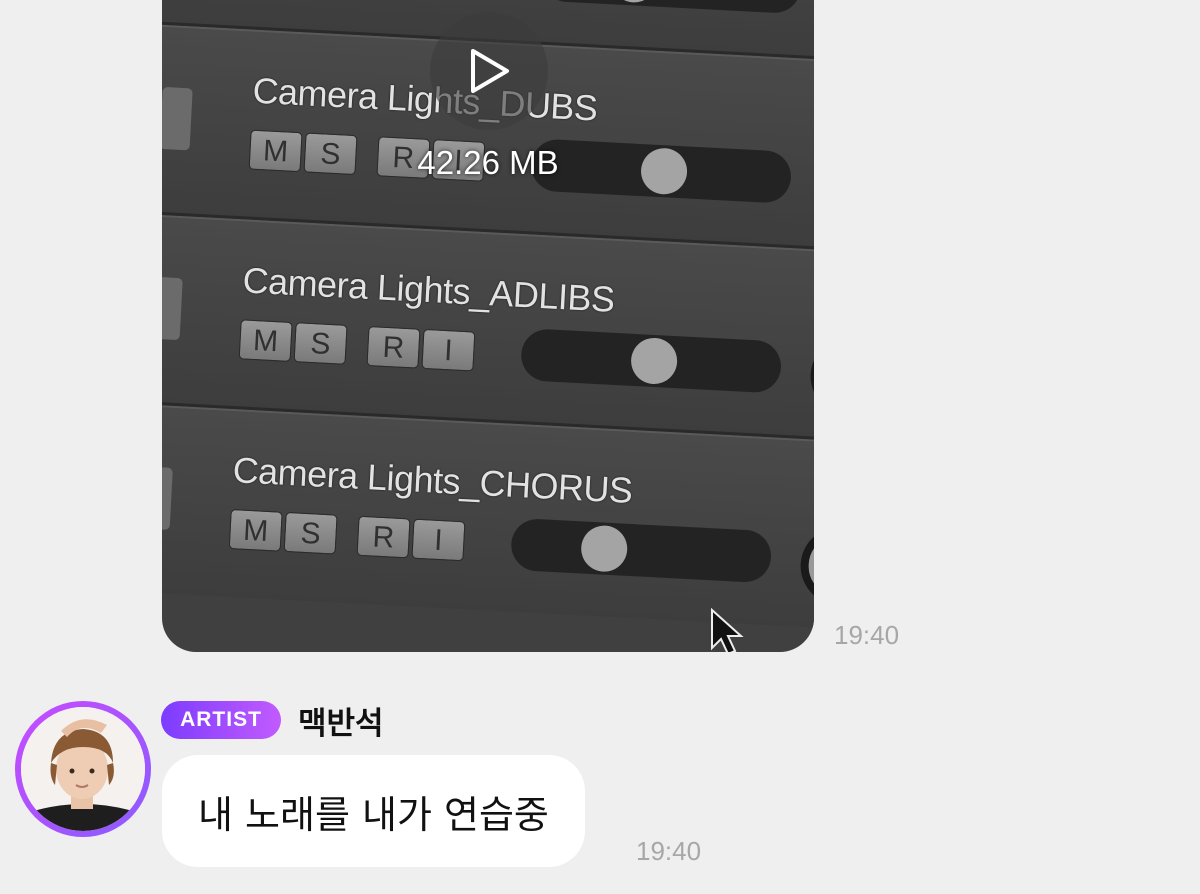  I want to click on track-name: Camera Lights_CHORUS, so click(432, 480).